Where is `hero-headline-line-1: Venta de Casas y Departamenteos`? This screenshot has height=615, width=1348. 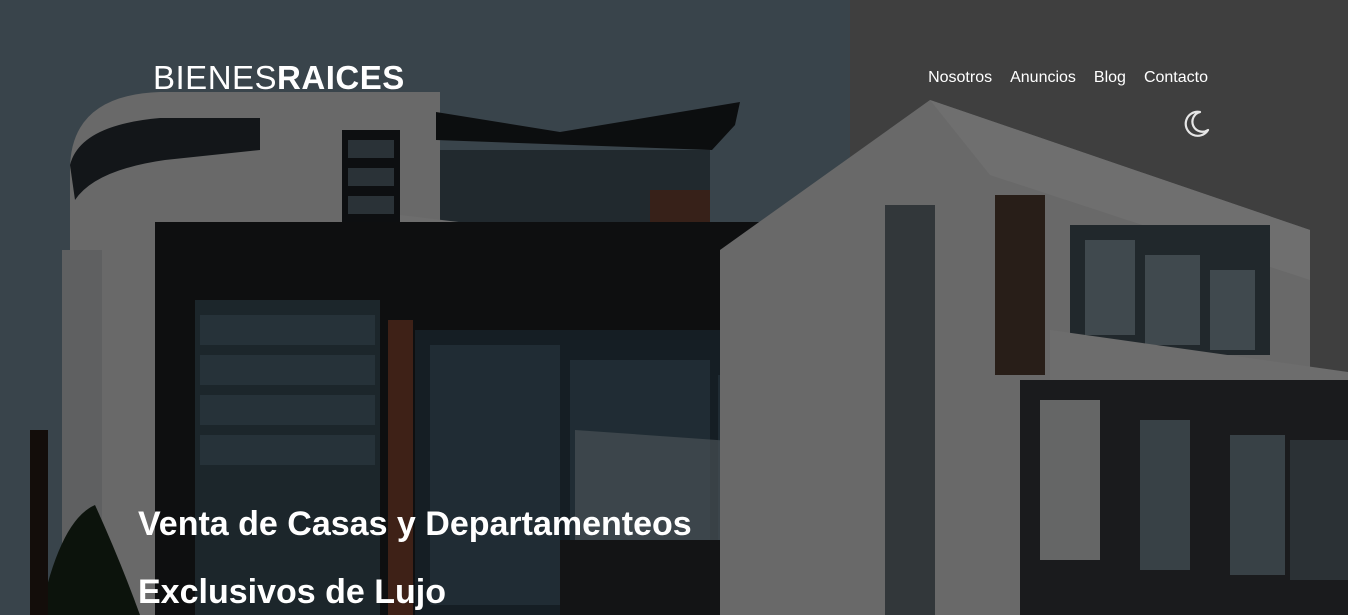 hero-headline-line-1: Venta de Casas y Departamenteos is located at coordinates (415, 524).